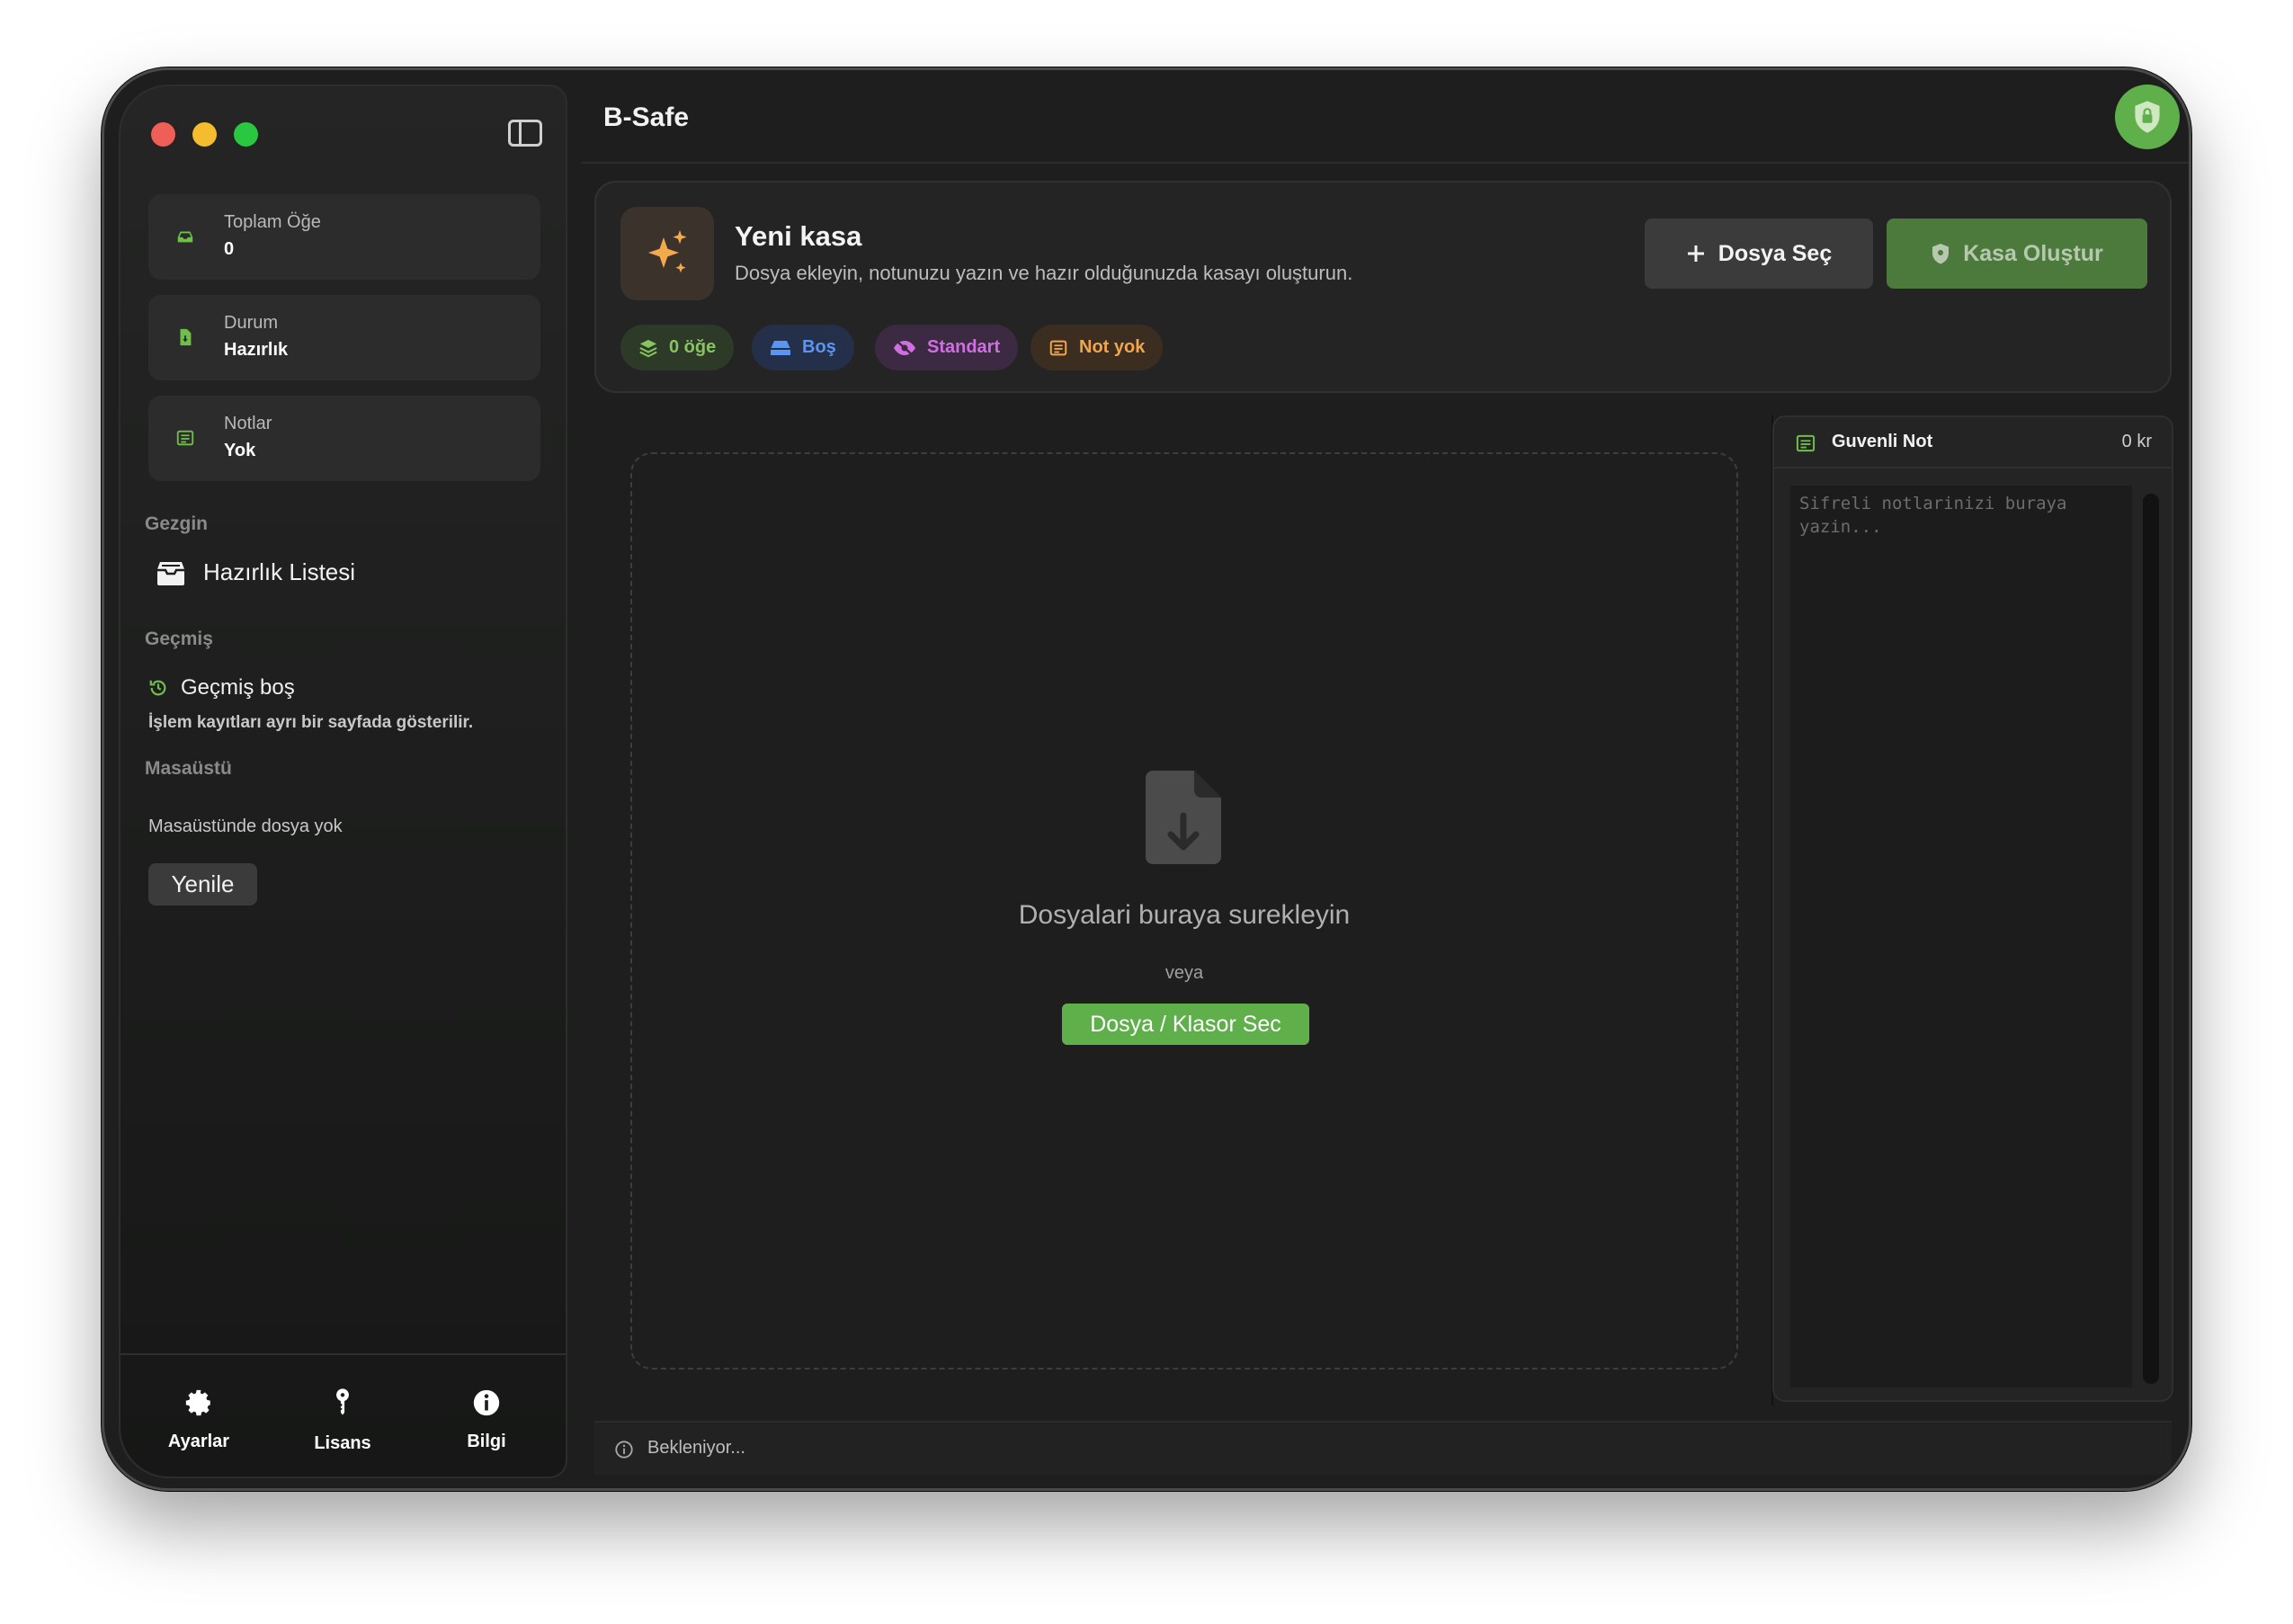 Image resolution: width=2293 pixels, height=1624 pixels. I want to click on stat-value: Yok, so click(240, 450).